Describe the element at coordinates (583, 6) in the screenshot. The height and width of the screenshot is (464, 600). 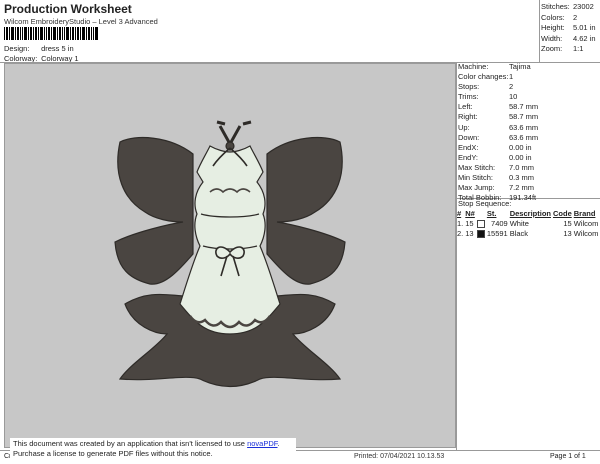
I see `stitches-value: 23002` at that location.